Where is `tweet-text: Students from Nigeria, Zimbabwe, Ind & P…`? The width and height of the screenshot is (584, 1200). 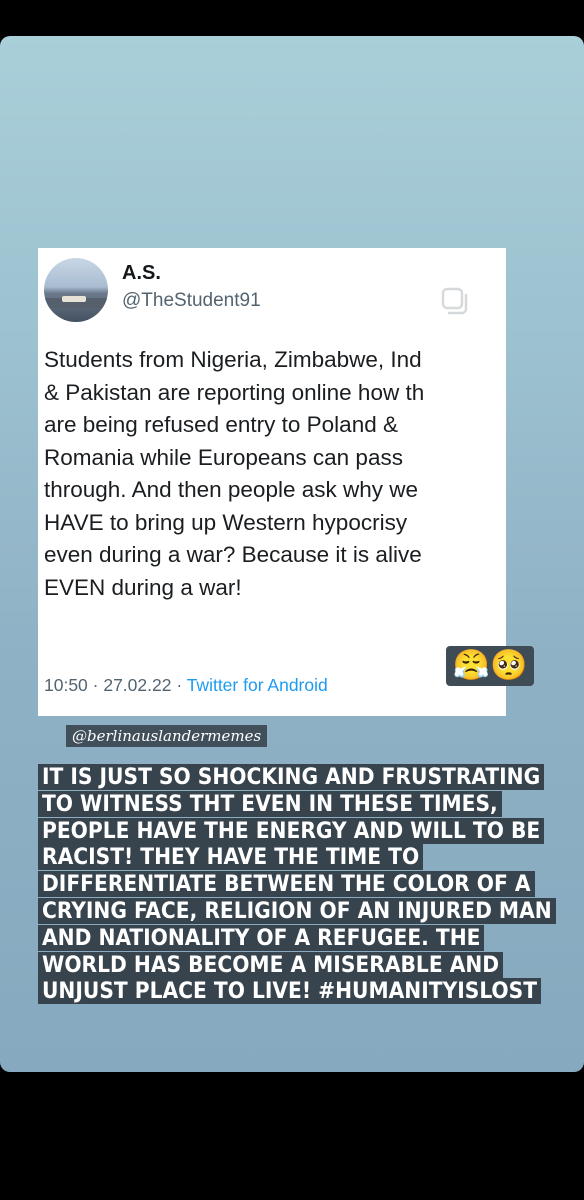 tweet-text: Students from Nigeria, Zimbabwe, Ind & P… is located at coordinates (234, 473).